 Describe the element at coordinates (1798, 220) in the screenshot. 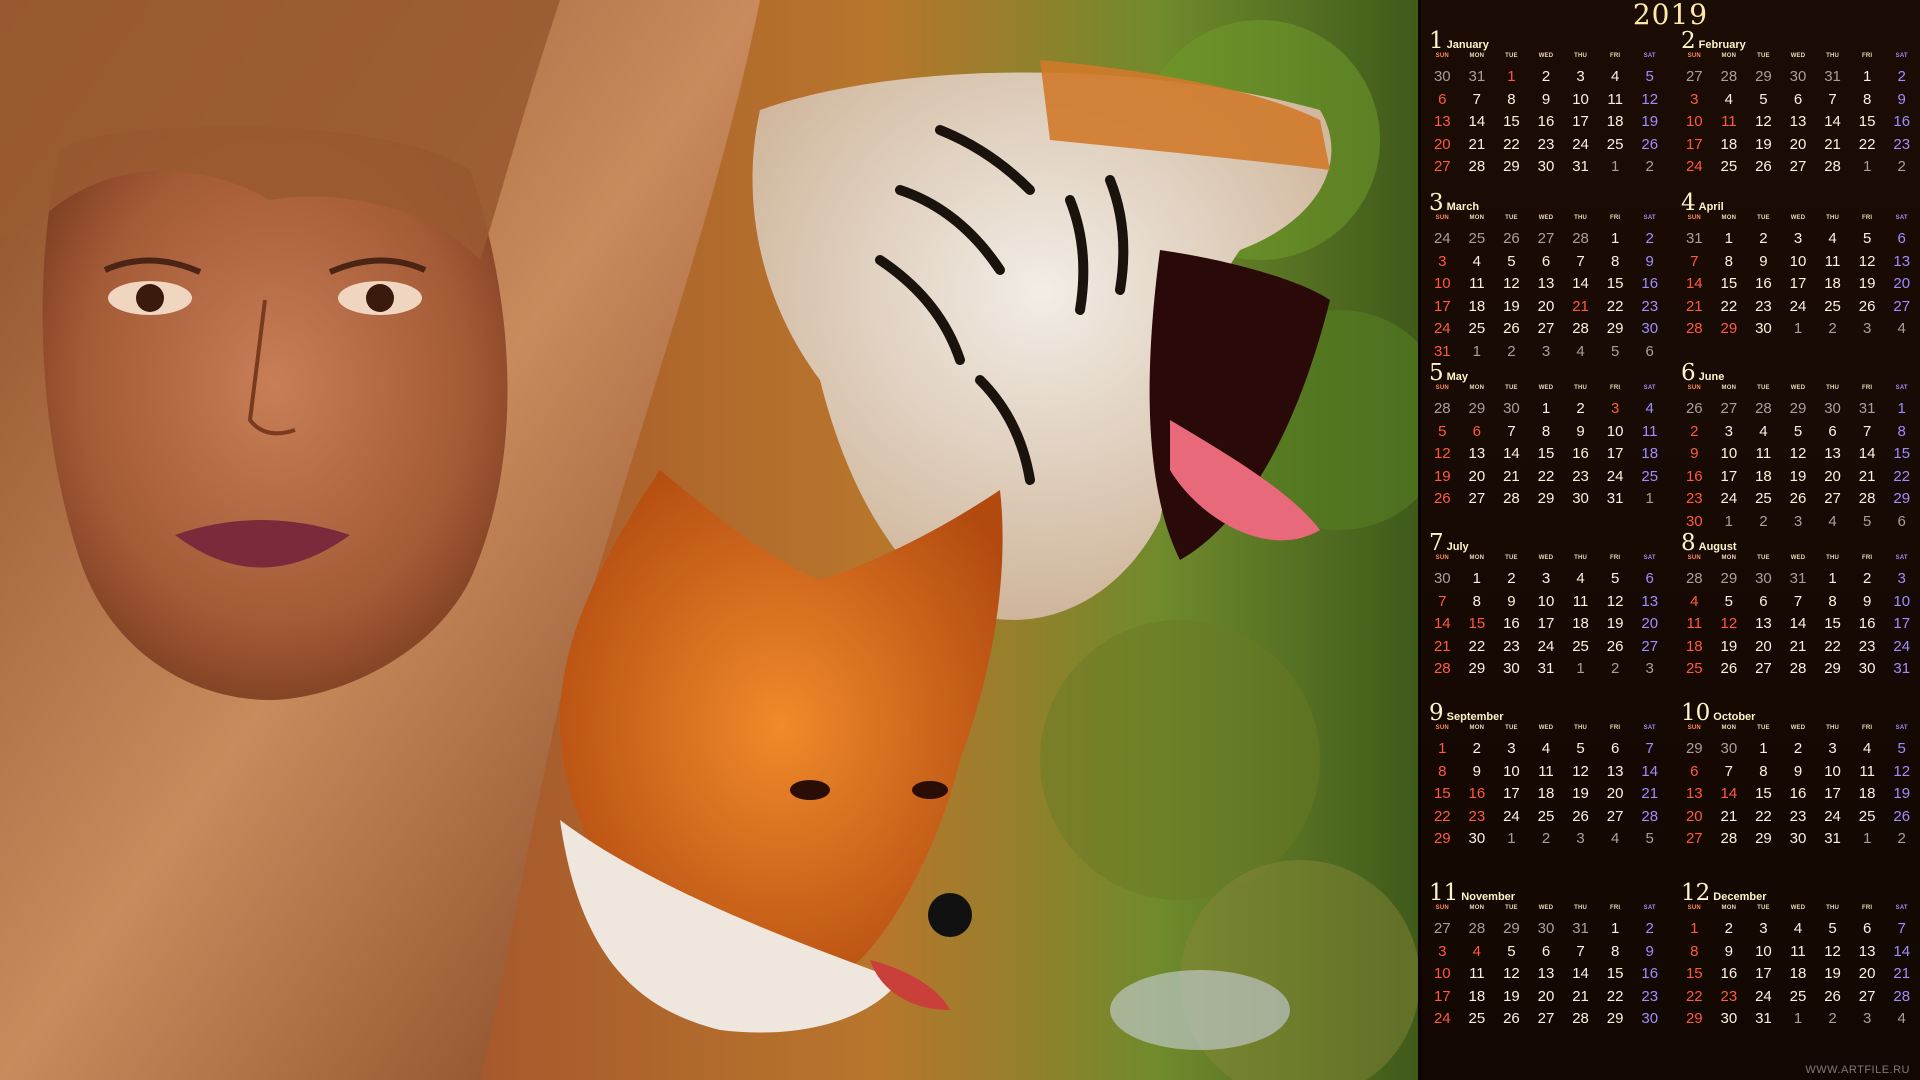

I see `weekday-header: SUN MON TUE WED THU FRI SAT` at that location.